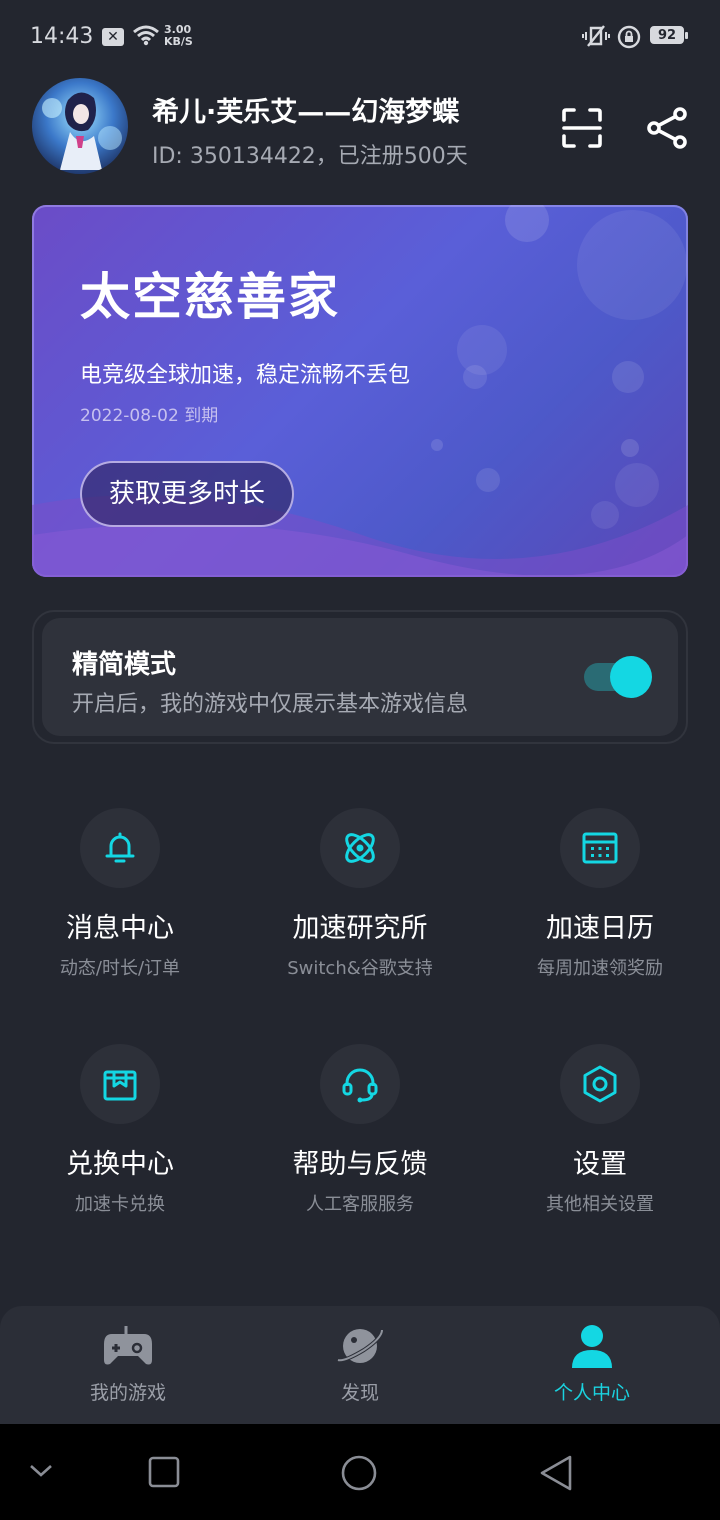 The height and width of the screenshot is (1520, 720). What do you see at coordinates (360, 894) in the screenshot?
I see `tile-research-lab: 加速研究所 Switch&谷歌支持` at bounding box center [360, 894].